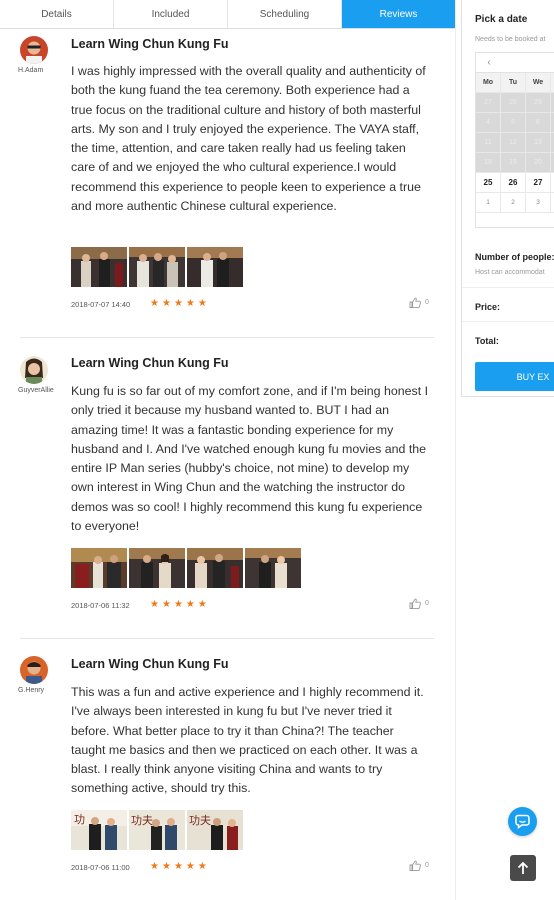 The width and height of the screenshot is (554, 900). Describe the element at coordinates (100, 605) in the screenshot. I see `review-date: 2018-07-06 11:32` at that location.